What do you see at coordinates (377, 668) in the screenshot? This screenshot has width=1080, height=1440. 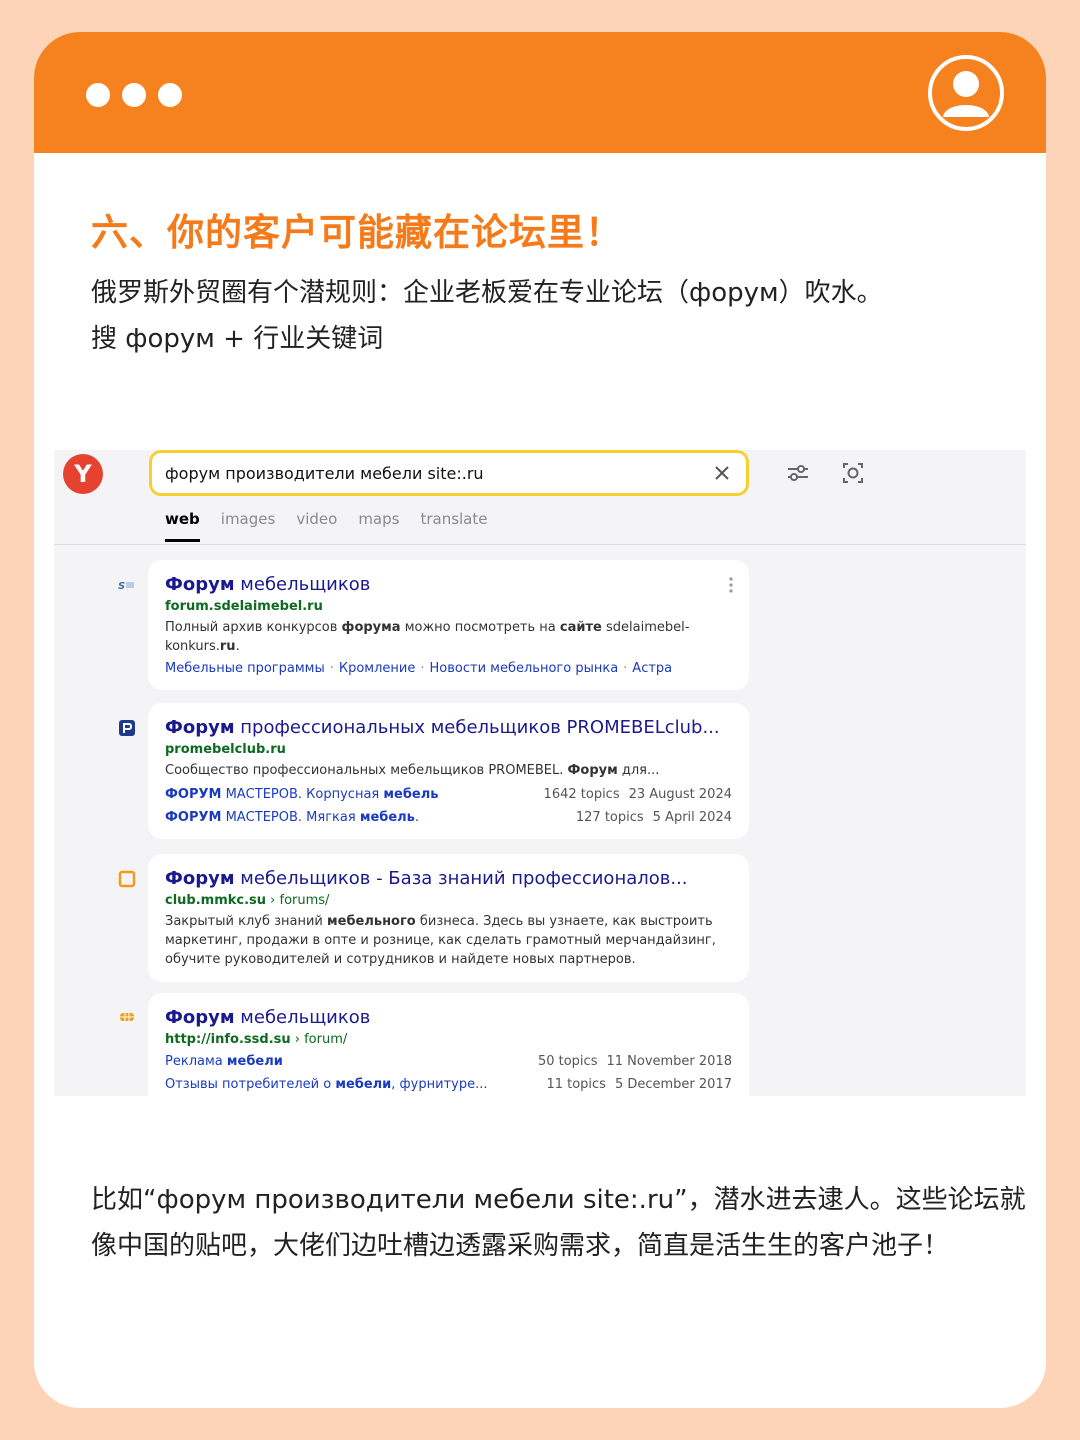 I see `sitelink: Кромление` at bounding box center [377, 668].